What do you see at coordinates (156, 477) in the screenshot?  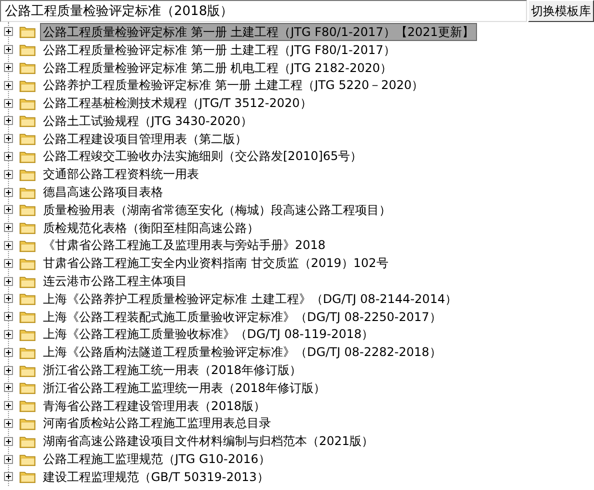 I see `tree-item: 建设工程监理规范（GB/T 50319-2013）` at bounding box center [156, 477].